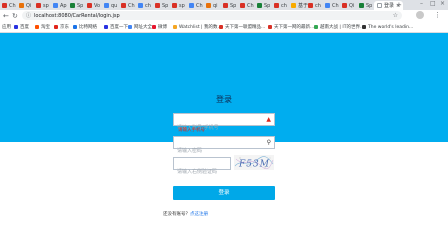 This screenshot has height=252, width=448. Describe the element at coordinates (199, 214) in the screenshot. I see `register-link: 点这注册` at that location.